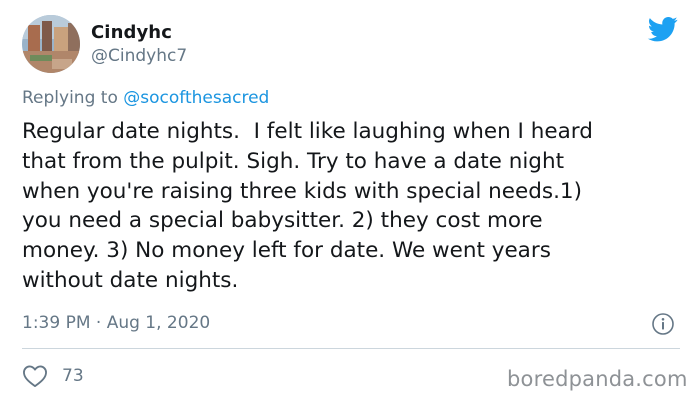 This screenshot has height=402, width=700. I want to click on reply-mention-link: @socofthesacred, so click(196, 98).